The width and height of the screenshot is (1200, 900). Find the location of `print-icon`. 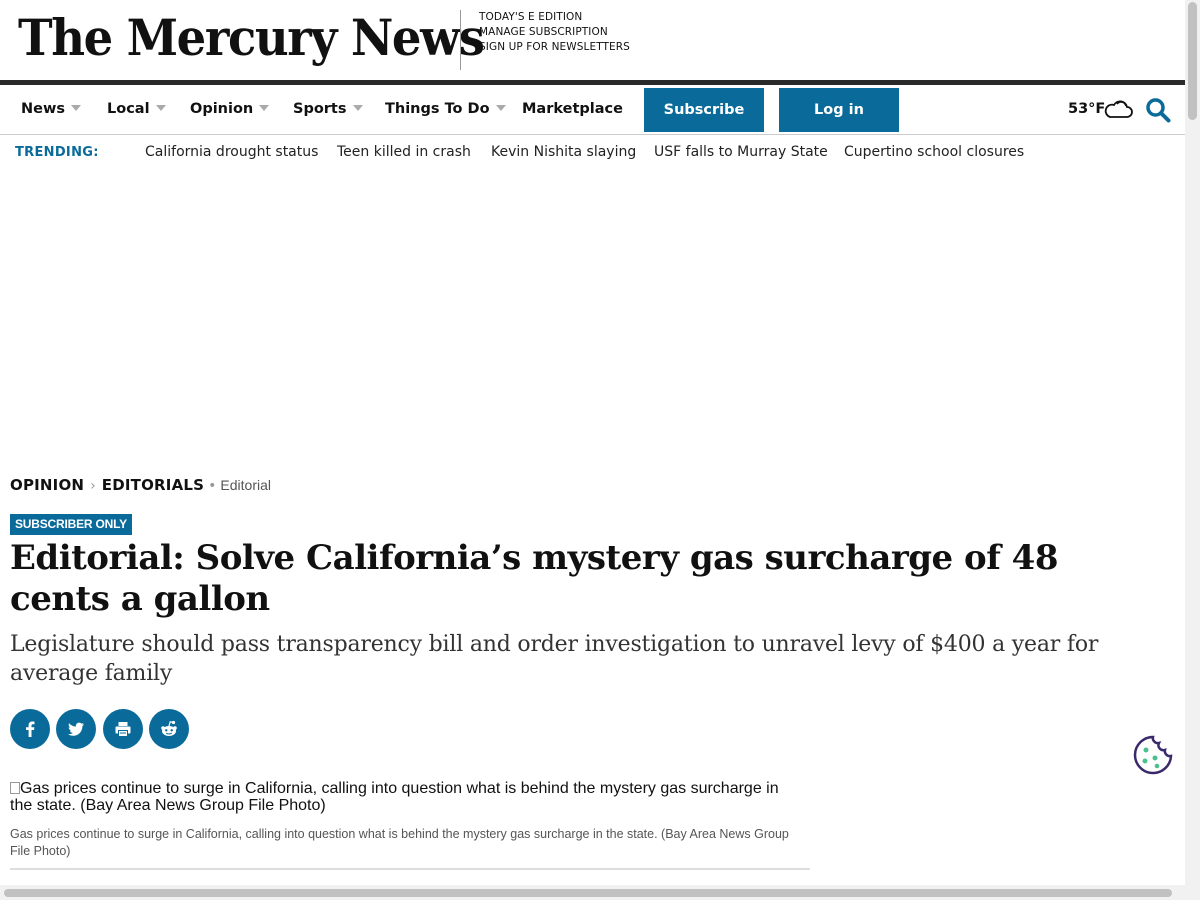

print-icon is located at coordinates (123, 729).